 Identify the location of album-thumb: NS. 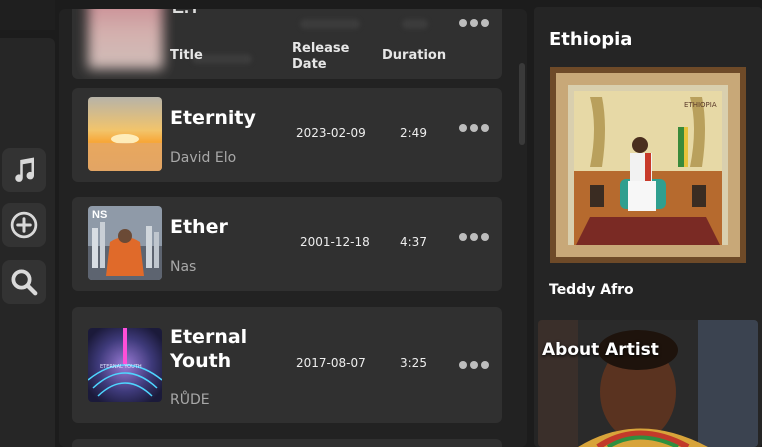
(125, 243).